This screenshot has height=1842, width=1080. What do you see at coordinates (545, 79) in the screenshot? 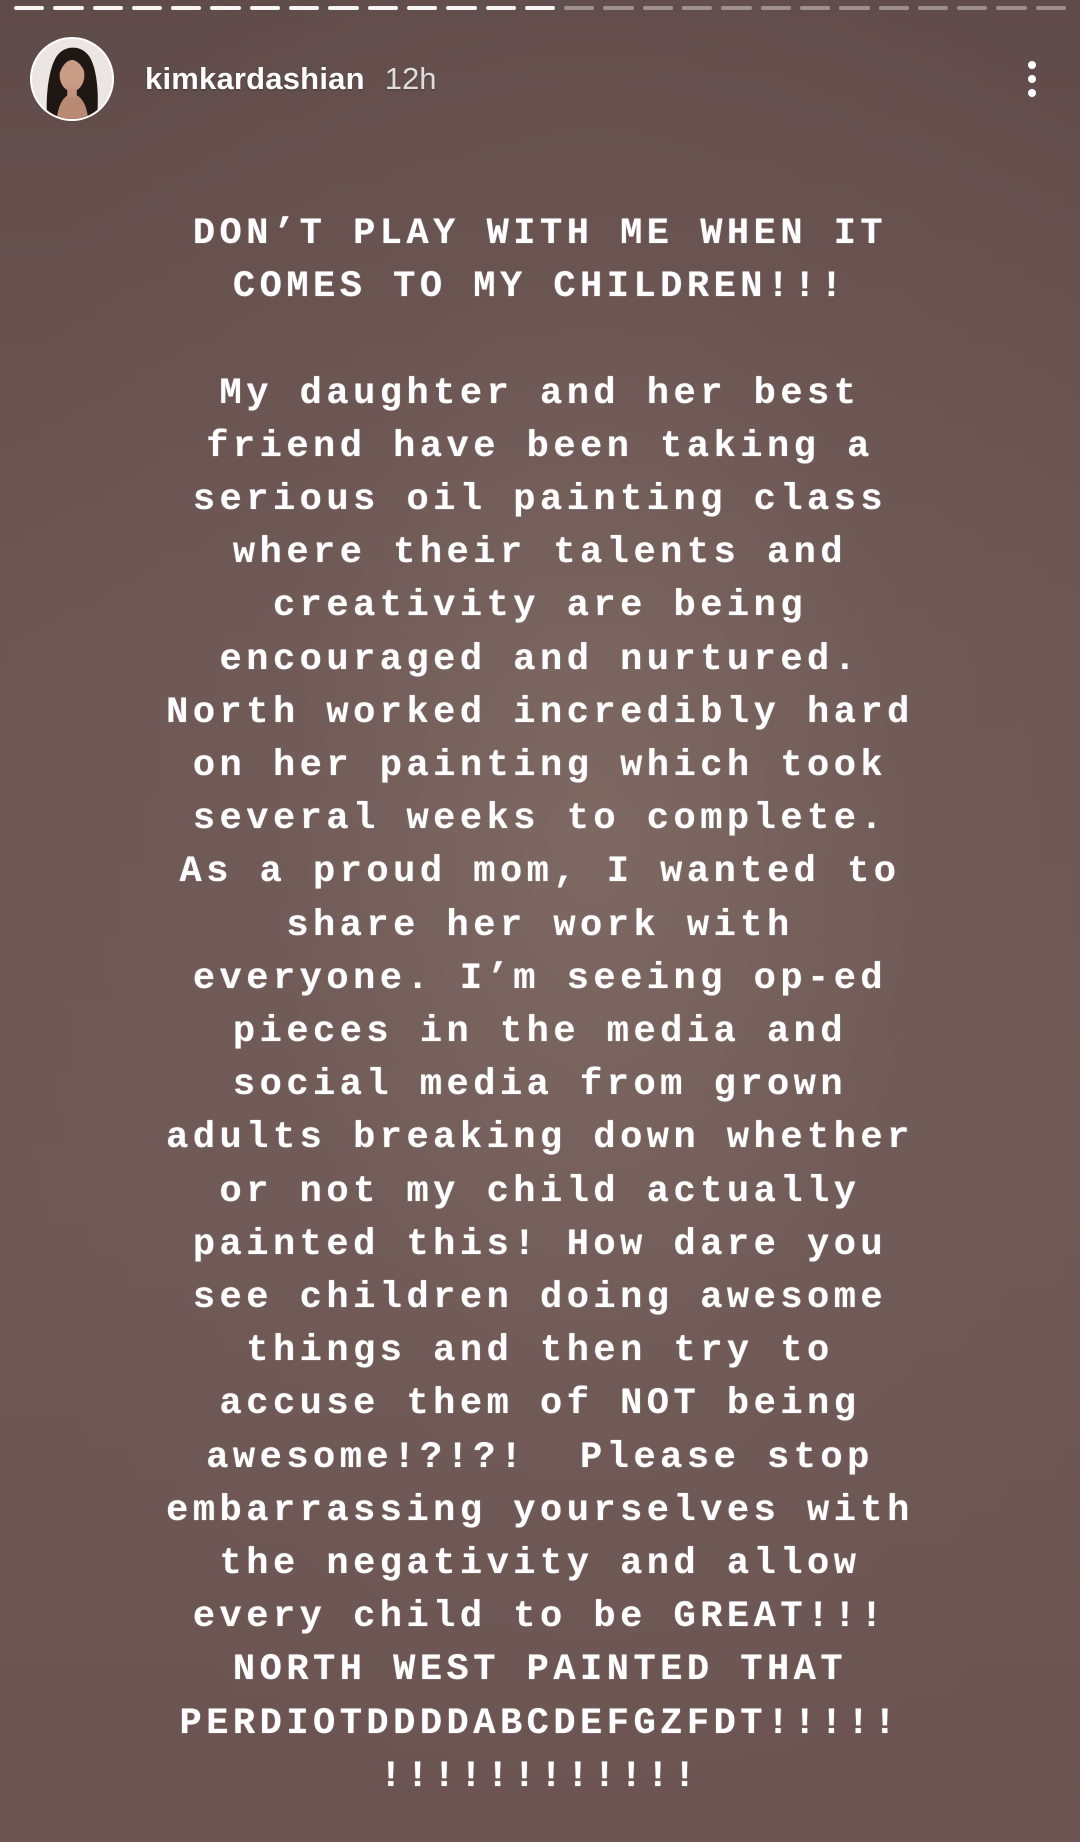
I see `story-header: kimkardashian 12h` at bounding box center [545, 79].